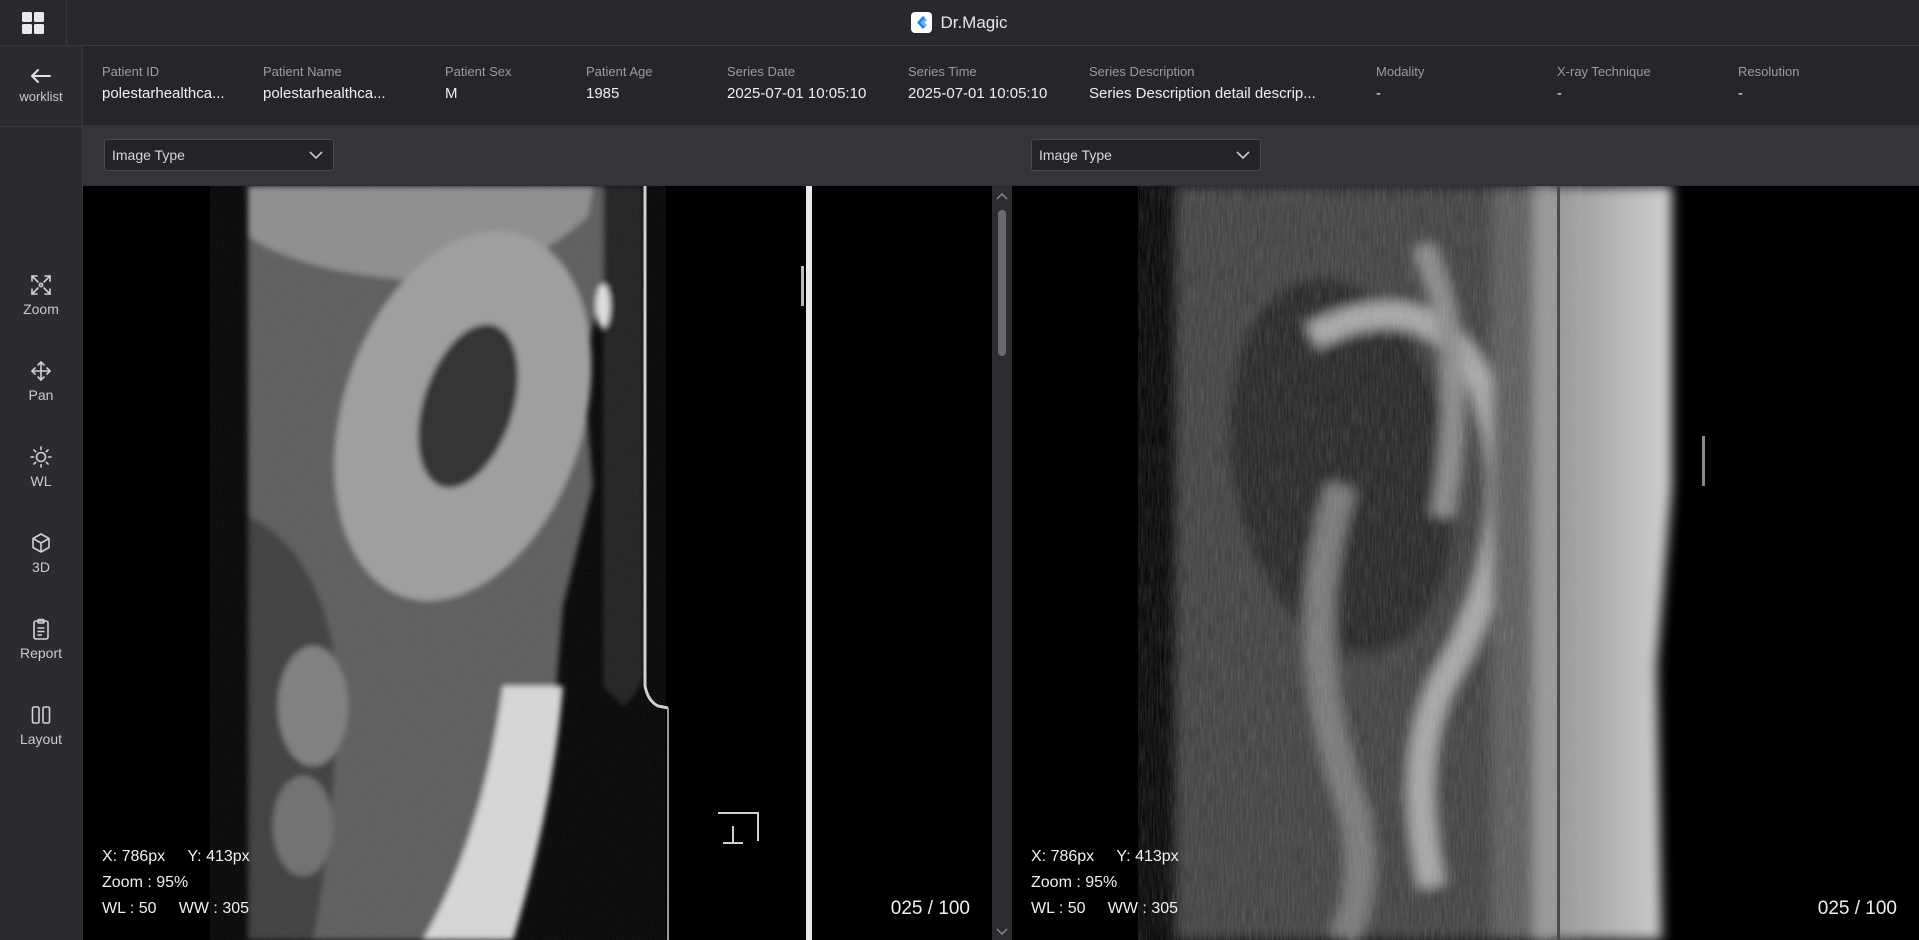  What do you see at coordinates (761, 71) in the screenshot?
I see `info-label: Series Date` at bounding box center [761, 71].